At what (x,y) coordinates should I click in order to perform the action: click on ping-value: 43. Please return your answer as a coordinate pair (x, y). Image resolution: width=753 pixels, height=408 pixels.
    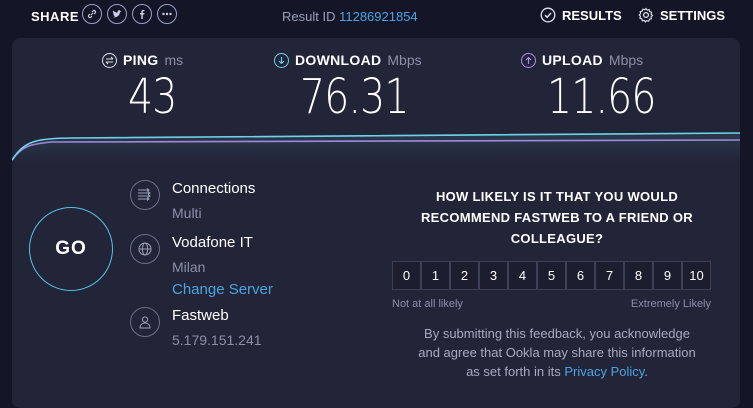
    Looking at the image, I should click on (152, 97).